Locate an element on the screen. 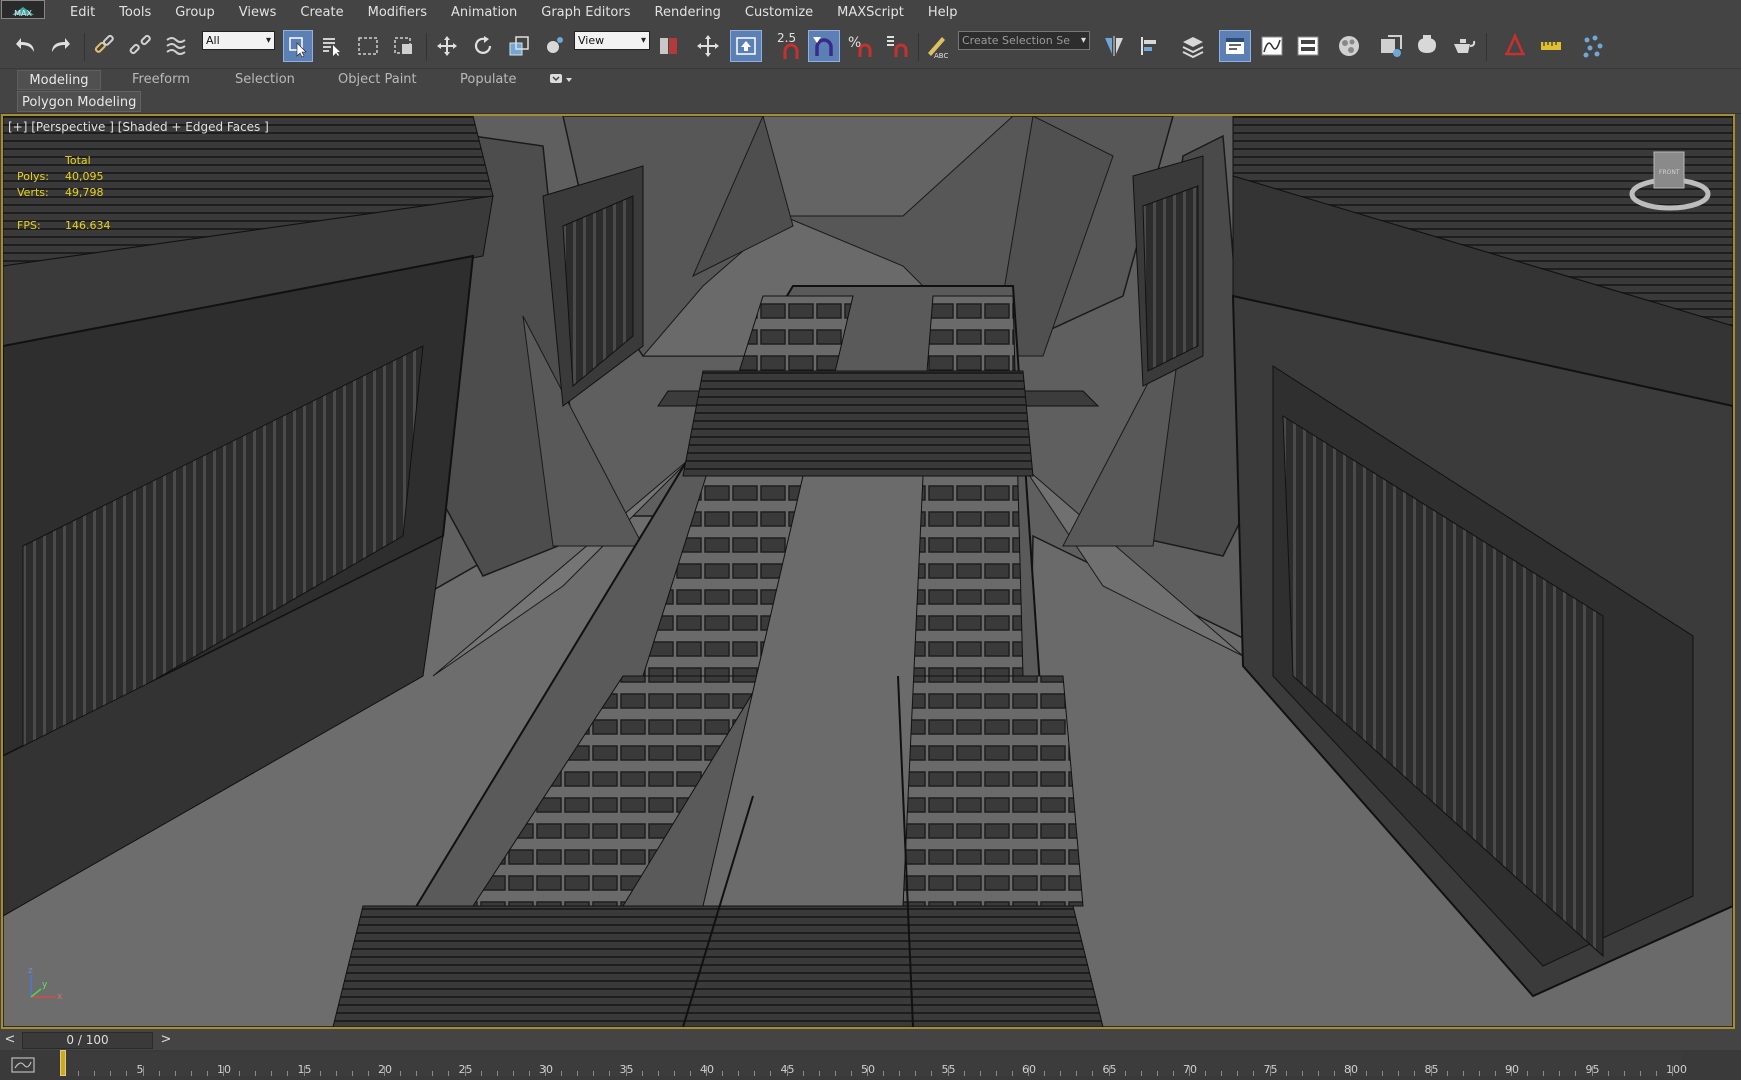 Image resolution: width=1741 pixels, height=1080 pixels. material-editor-button is located at coordinates (1349, 46).